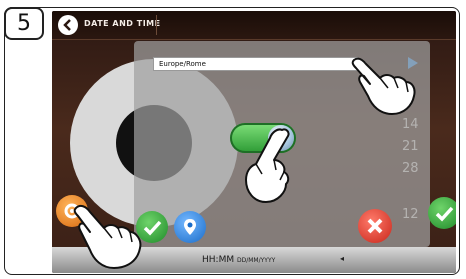 The height and width of the screenshot is (279, 466). I want to click on back-arrow-icon, so click(67, 25).